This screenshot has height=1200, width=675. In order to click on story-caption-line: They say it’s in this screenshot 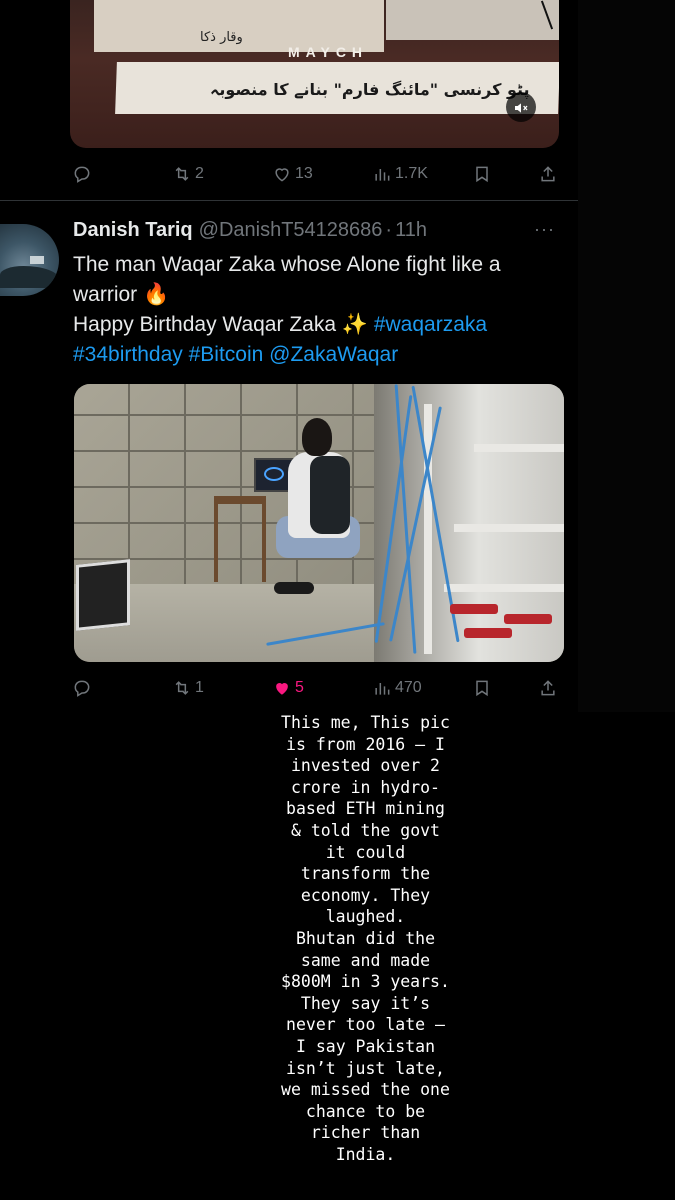, I will do `click(365, 1003)`.